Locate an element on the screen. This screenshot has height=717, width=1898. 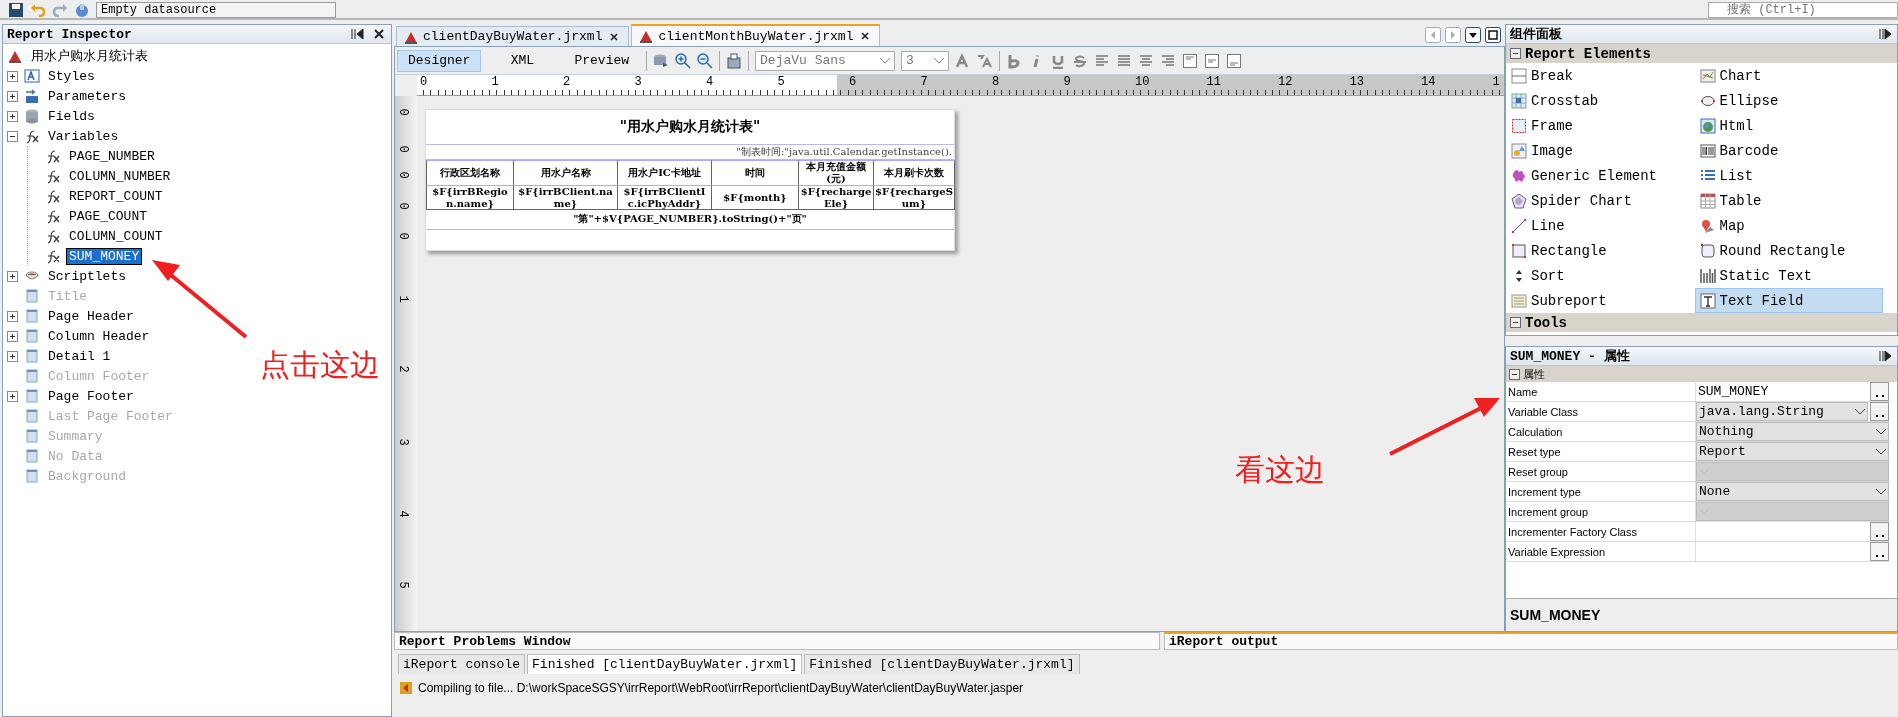
palette-item: Sort is located at coordinates (1600, 275).